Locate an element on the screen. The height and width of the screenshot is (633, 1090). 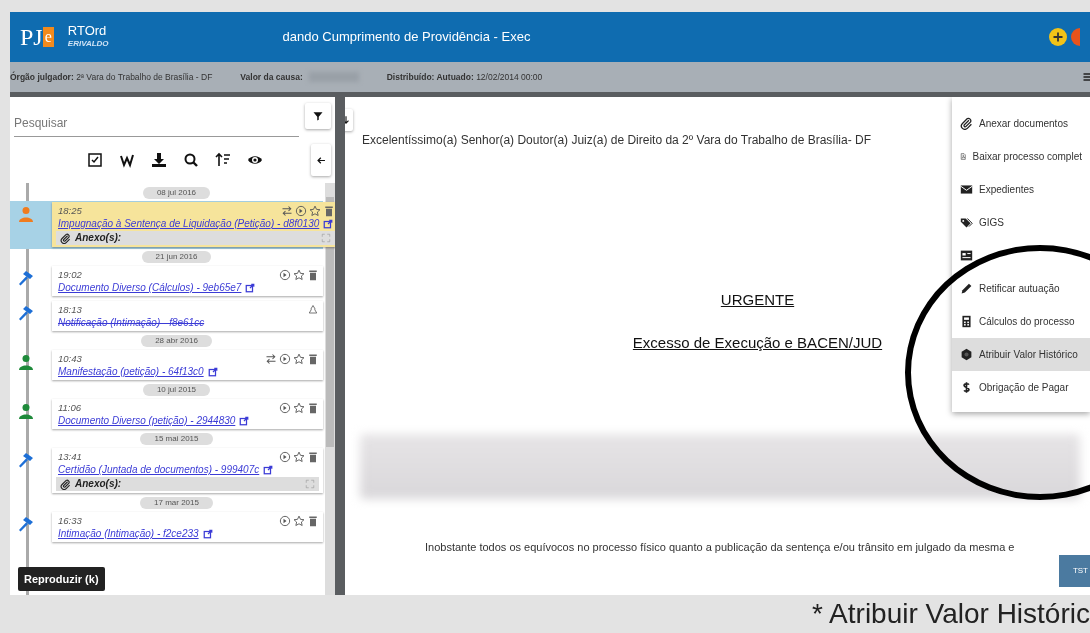
calculator-icon is located at coordinates (966, 321).